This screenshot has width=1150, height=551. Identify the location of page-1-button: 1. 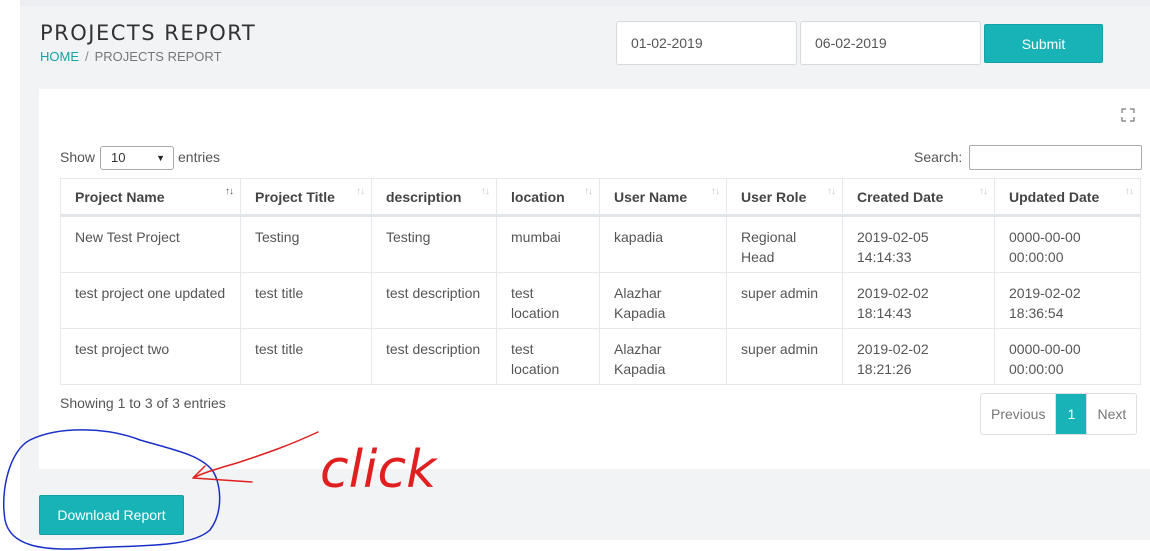
(1071, 414).